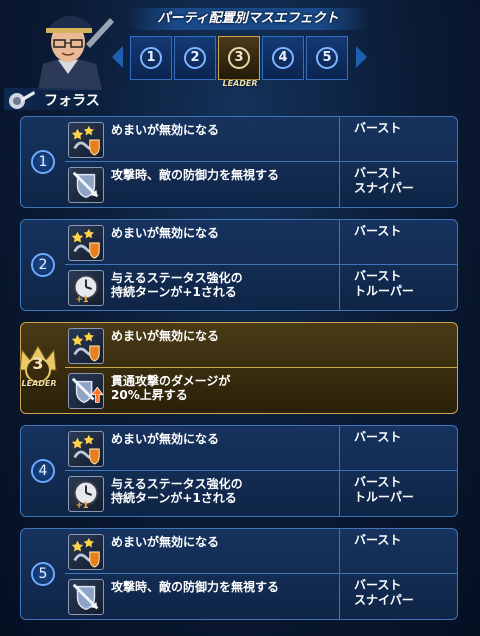 This screenshot has height=636, width=480. Describe the element at coordinates (38, 363) in the screenshot. I see `leader-group-number: 3` at that location.